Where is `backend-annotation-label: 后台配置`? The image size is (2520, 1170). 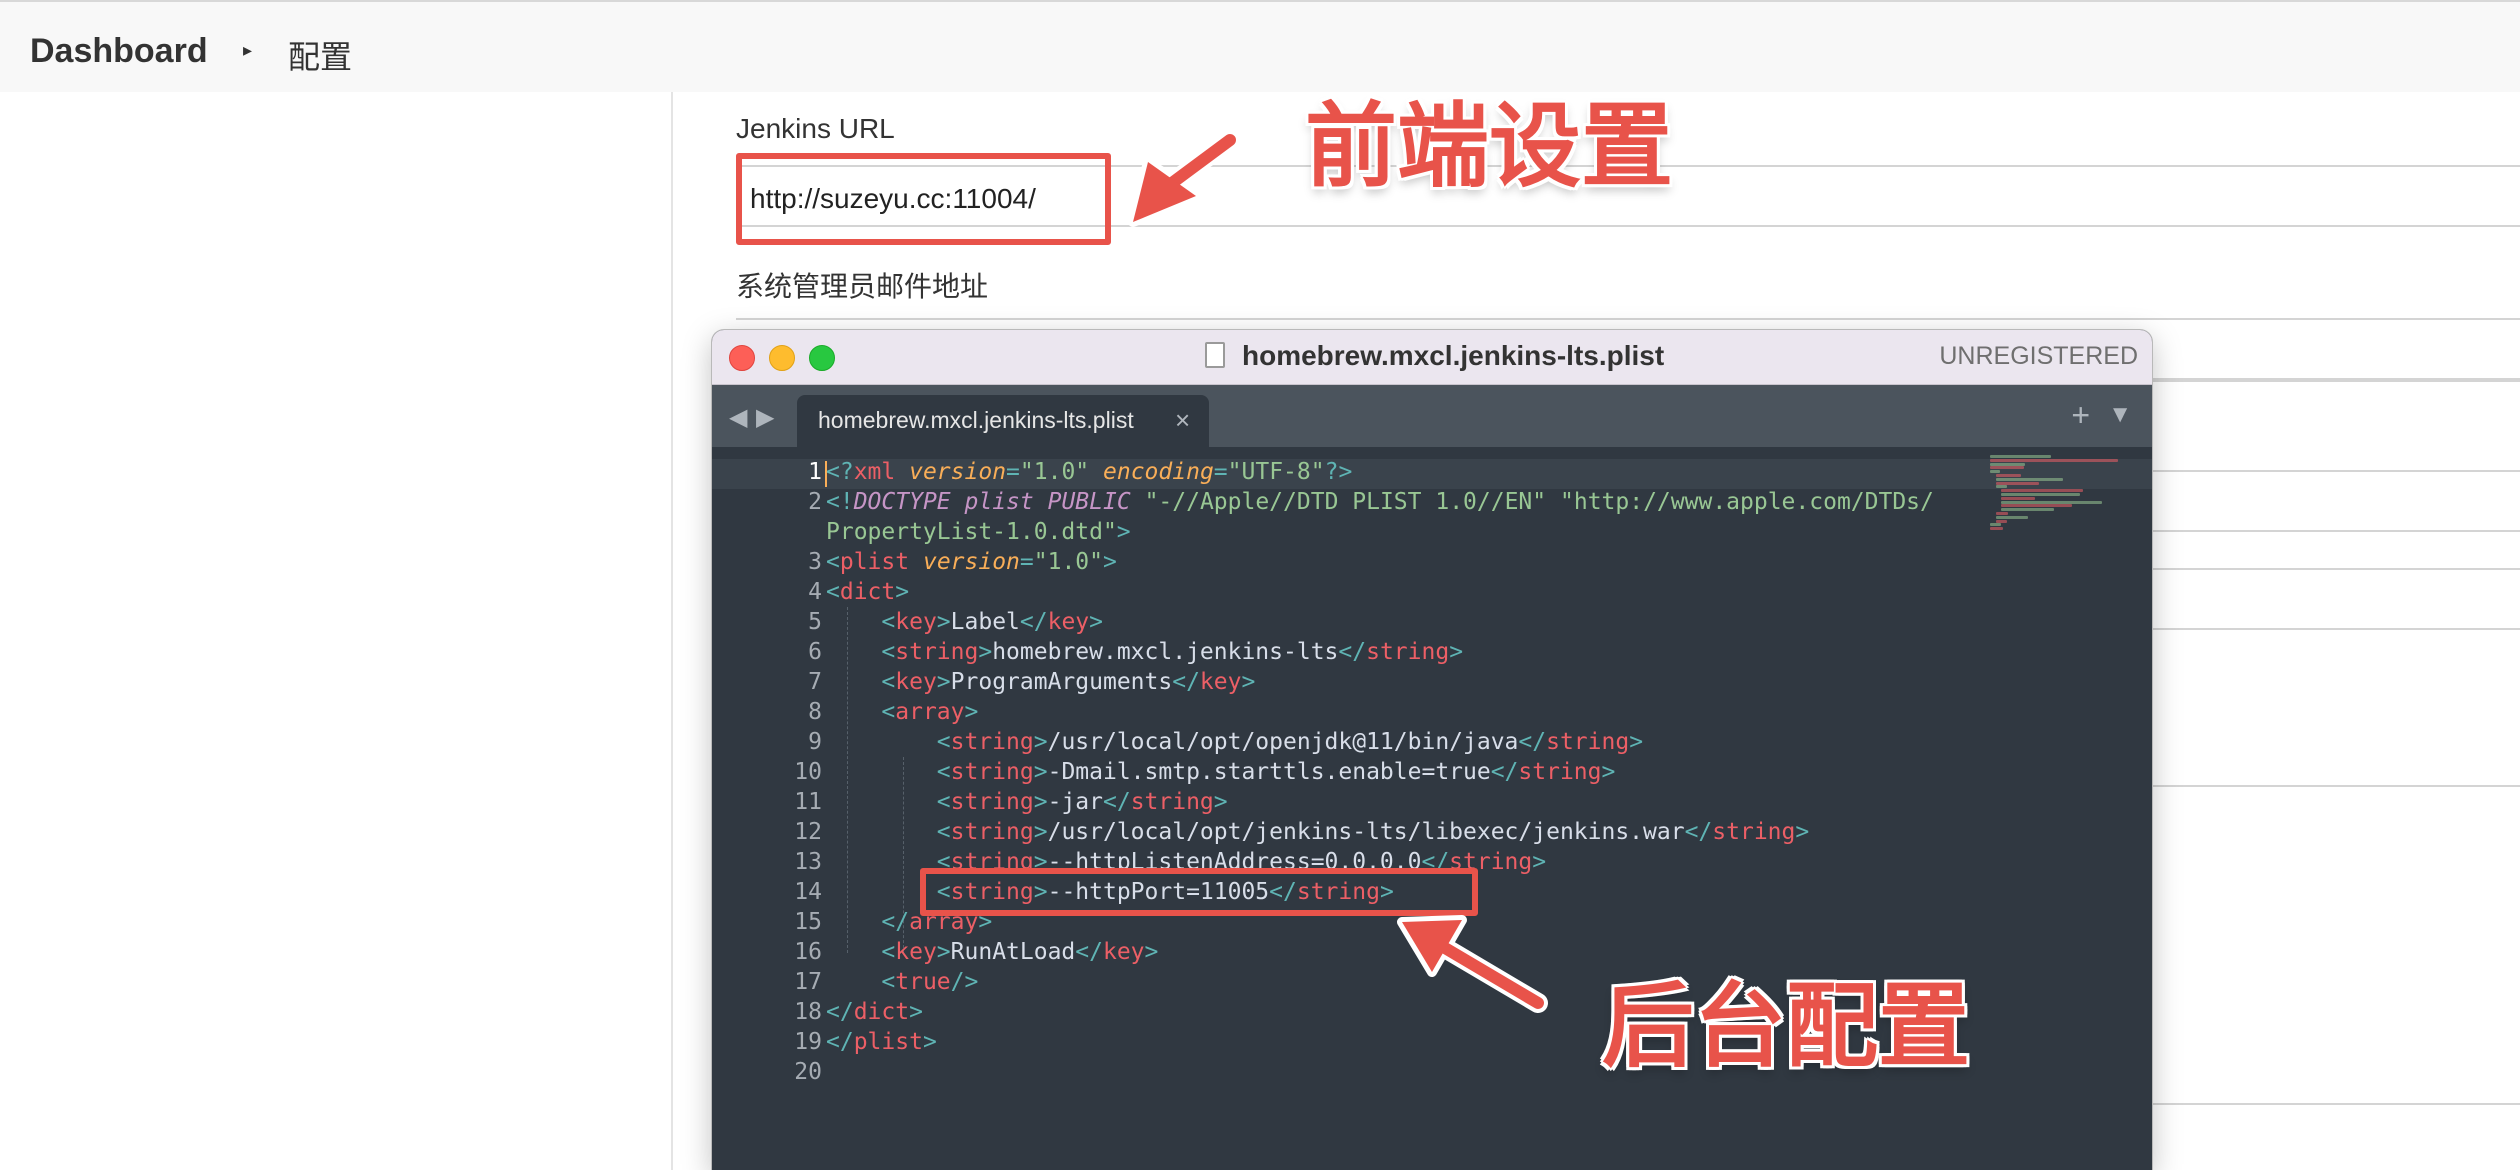
backend-annotation-label: 后台配置 is located at coordinates (1786, 1027).